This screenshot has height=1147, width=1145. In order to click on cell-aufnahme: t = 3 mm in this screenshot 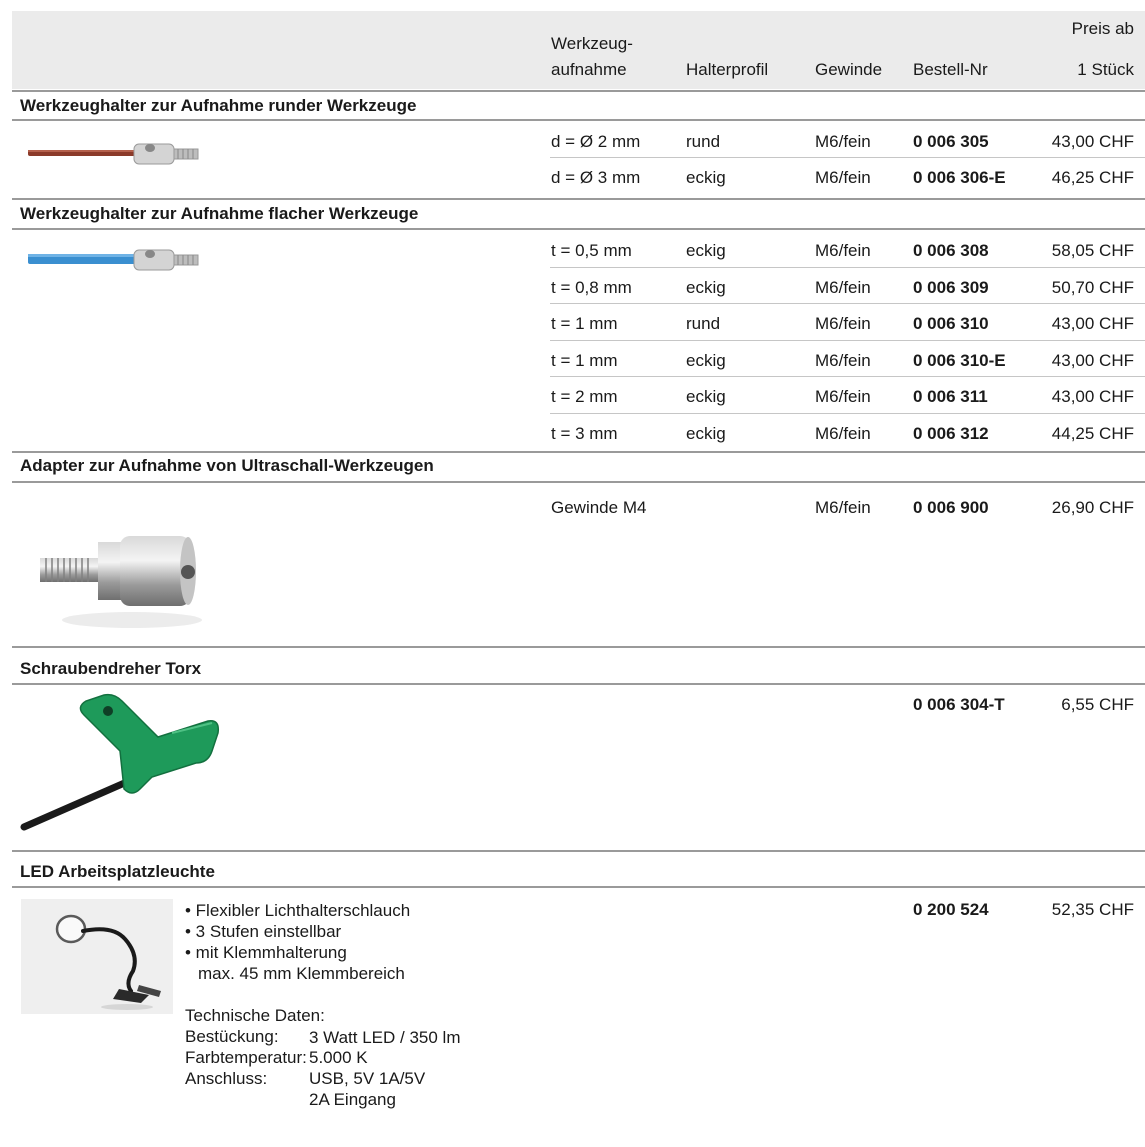, I will do `click(584, 433)`.